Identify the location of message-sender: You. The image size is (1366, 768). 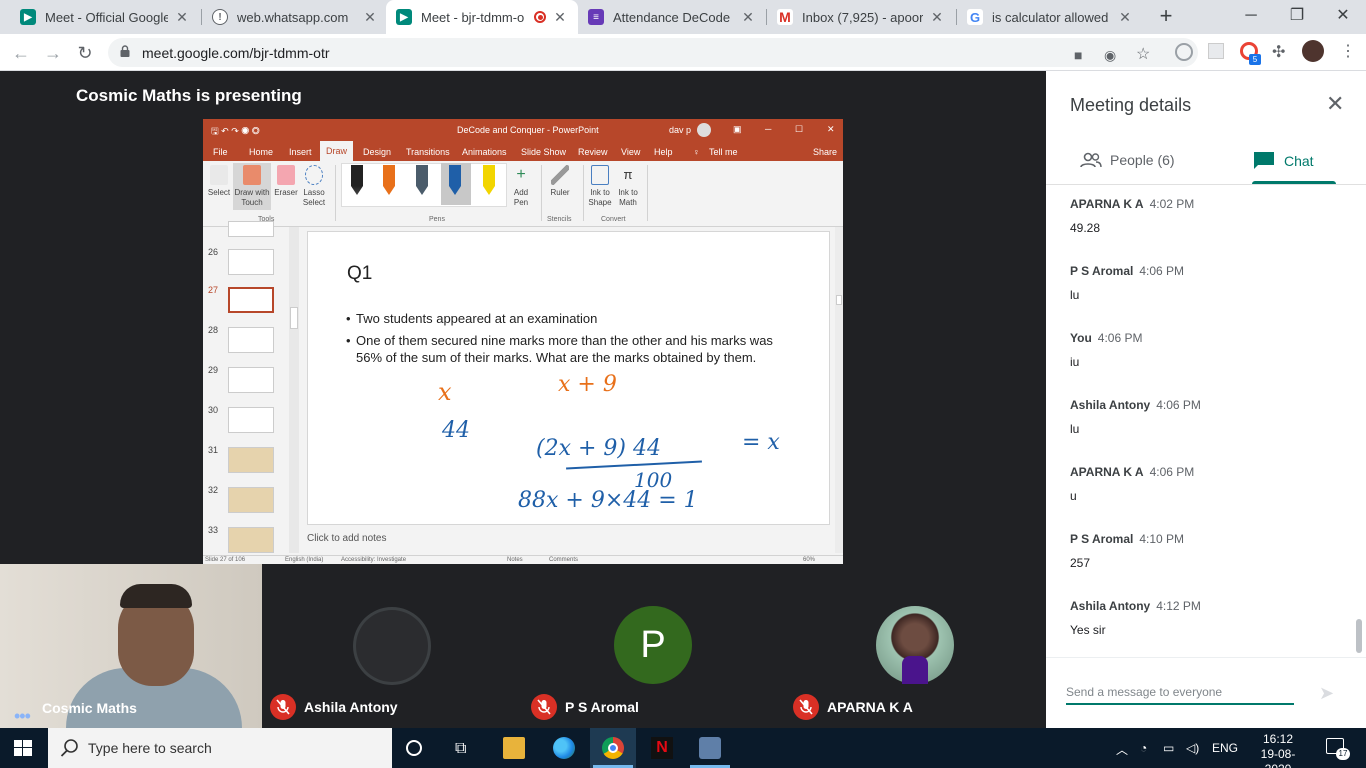
(1081, 338).